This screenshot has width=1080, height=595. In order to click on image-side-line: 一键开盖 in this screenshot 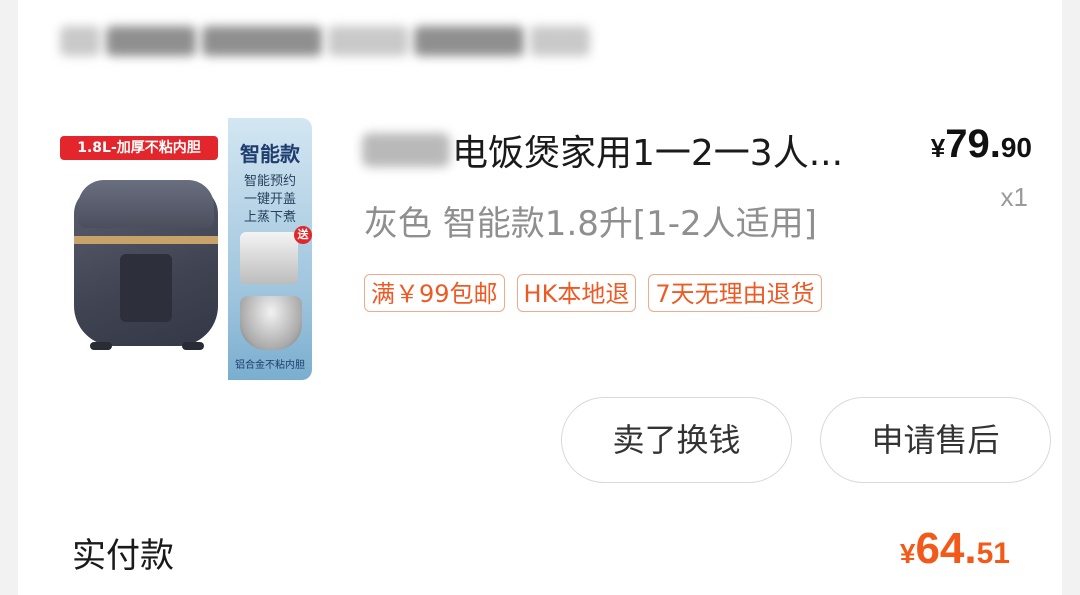, I will do `click(269, 199)`.